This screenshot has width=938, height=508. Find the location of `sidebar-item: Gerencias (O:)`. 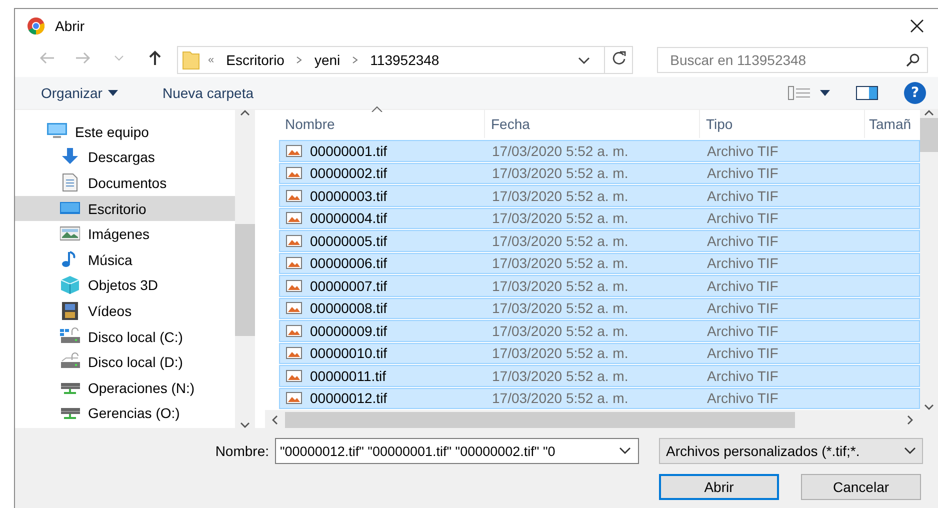

sidebar-item: Gerencias (O:) is located at coordinates (125, 413).